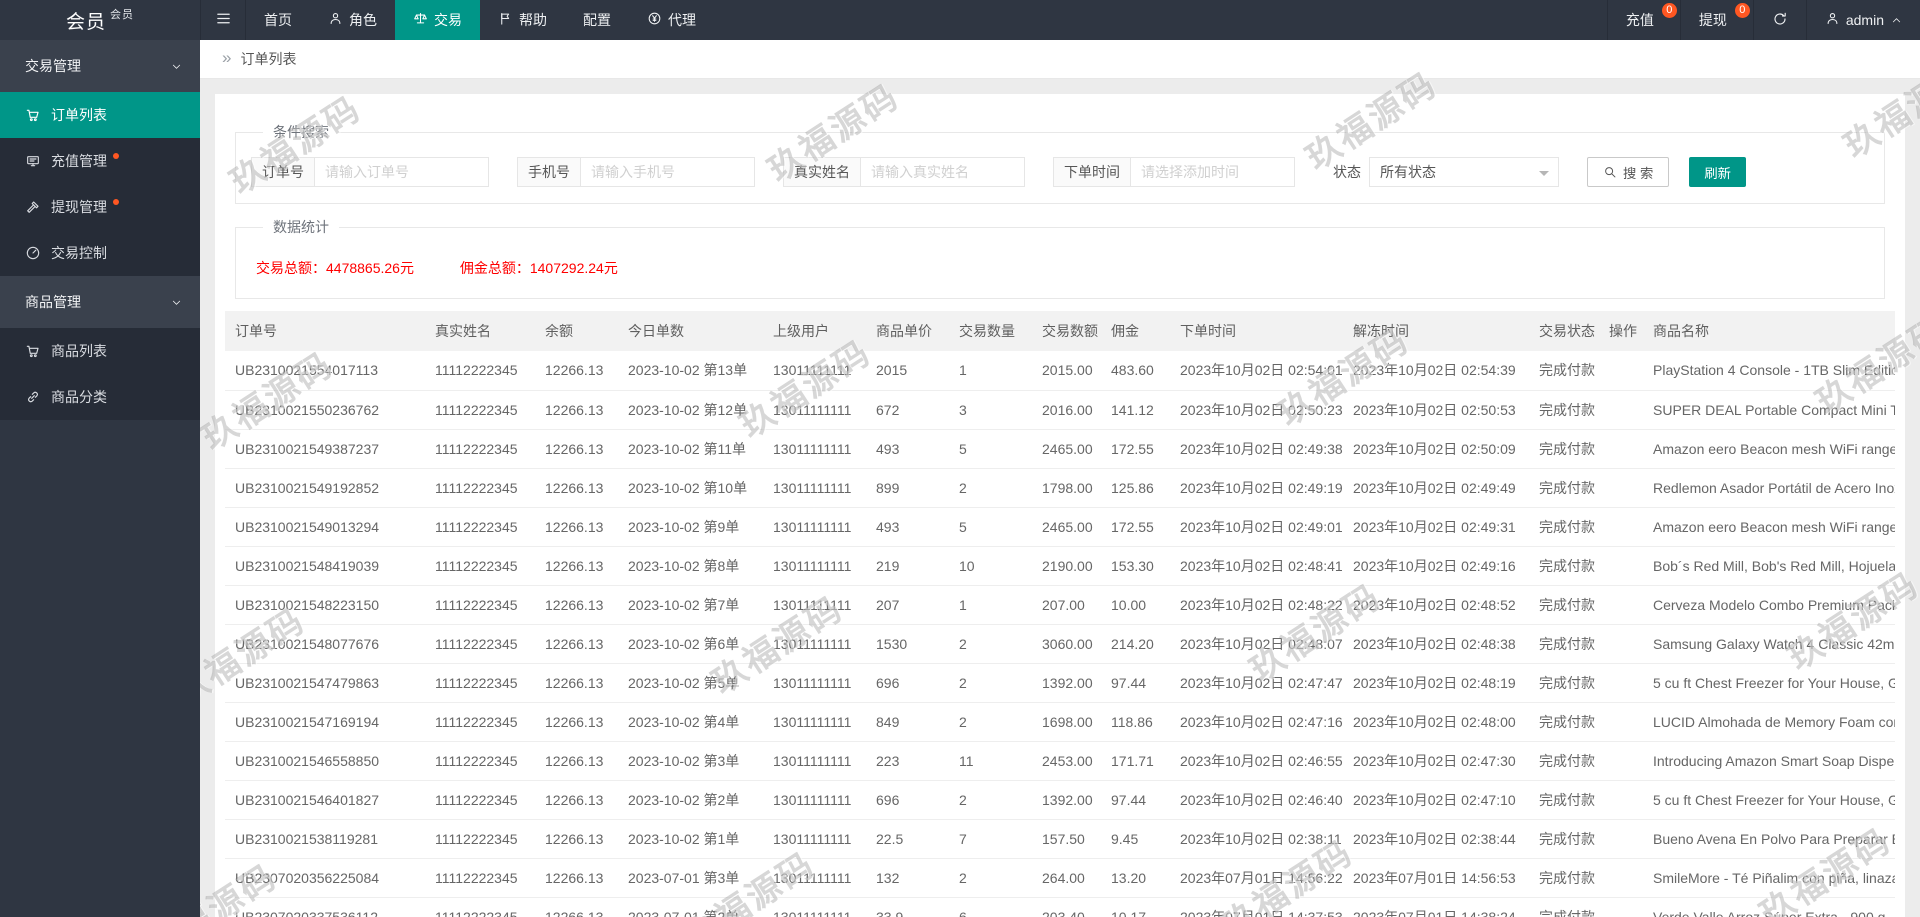 This screenshot has width=1920, height=917. Describe the element at coordinates (1669, 10) in the screenshot. I see `recharge-badge: 0` at that location.